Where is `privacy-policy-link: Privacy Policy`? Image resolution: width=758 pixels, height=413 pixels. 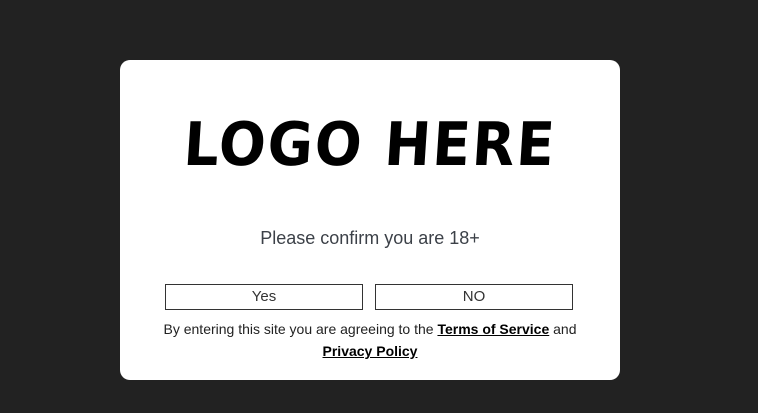 privacy-policy-link: Privacy Policy is located at coordinates (370, 351).